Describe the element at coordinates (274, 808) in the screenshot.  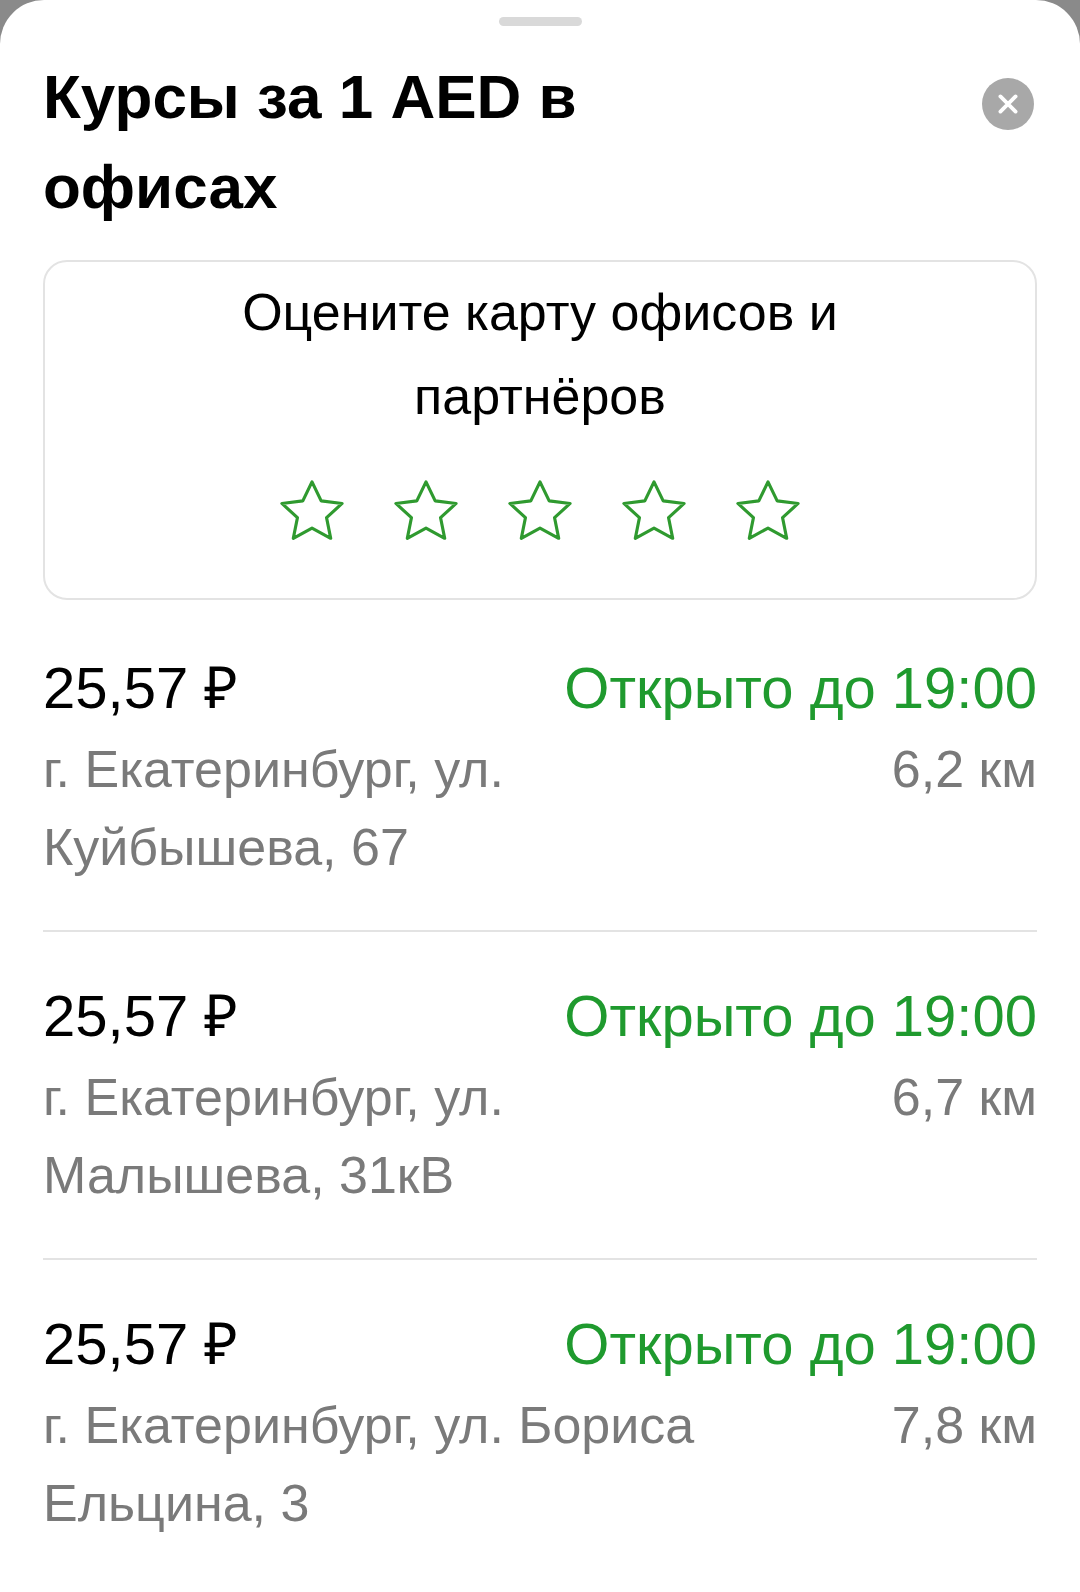
I see `office-address: г. Екатеринбург, ул. Куйбышева, 67` at that location.